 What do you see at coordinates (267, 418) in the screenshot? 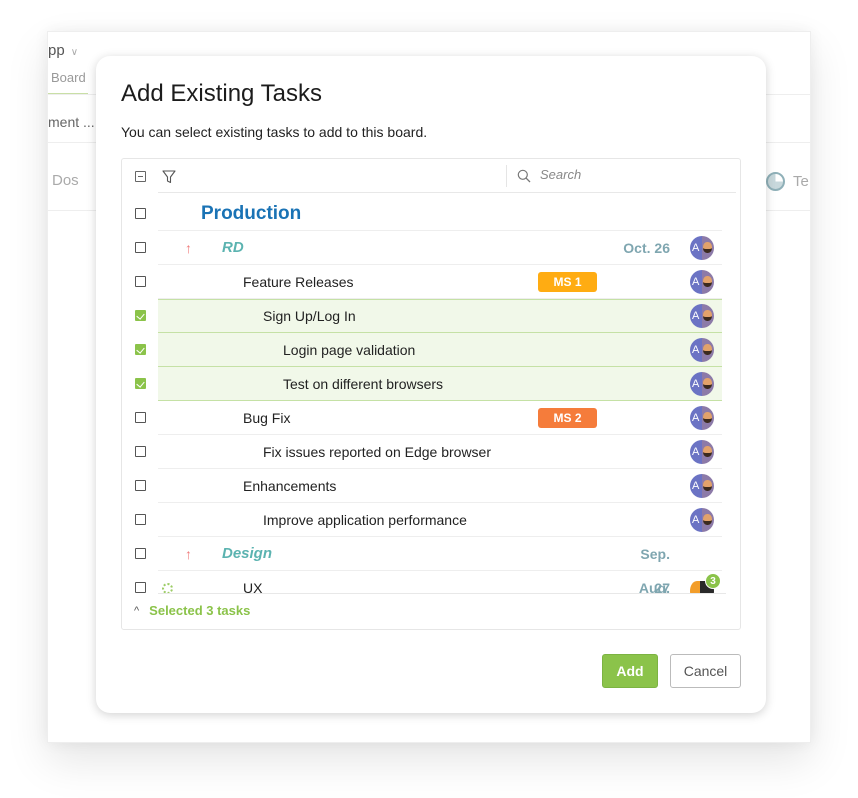
I see `task-name: Bug Fix` at bounding box center [267, 418].